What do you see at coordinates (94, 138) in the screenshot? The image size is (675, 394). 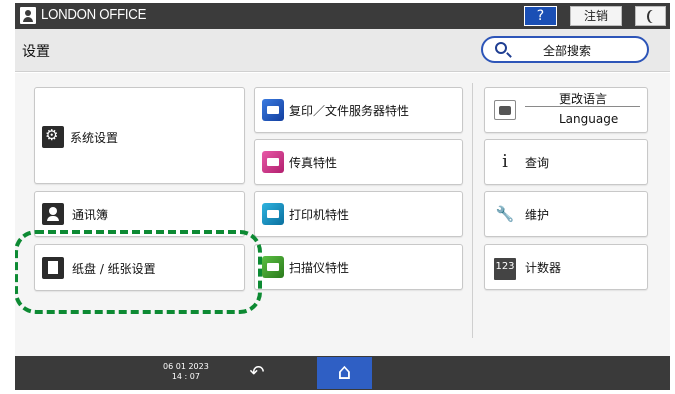 I see `system-settings-label: 系统设置` at bounding box center [94, 138].